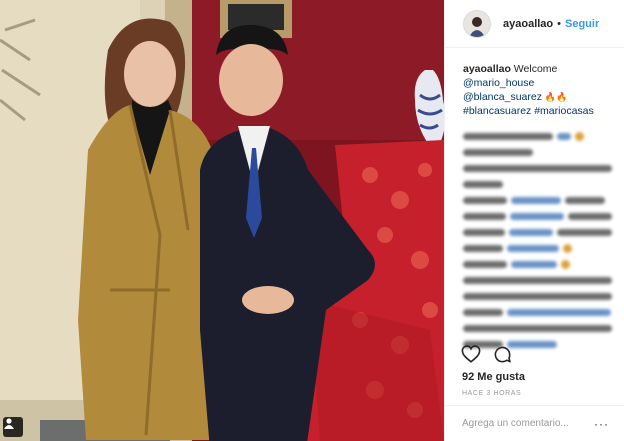 Image resolution: width=624 pixels, height=441 pixels. I want to click on profile-avatar, so click(477, 23).